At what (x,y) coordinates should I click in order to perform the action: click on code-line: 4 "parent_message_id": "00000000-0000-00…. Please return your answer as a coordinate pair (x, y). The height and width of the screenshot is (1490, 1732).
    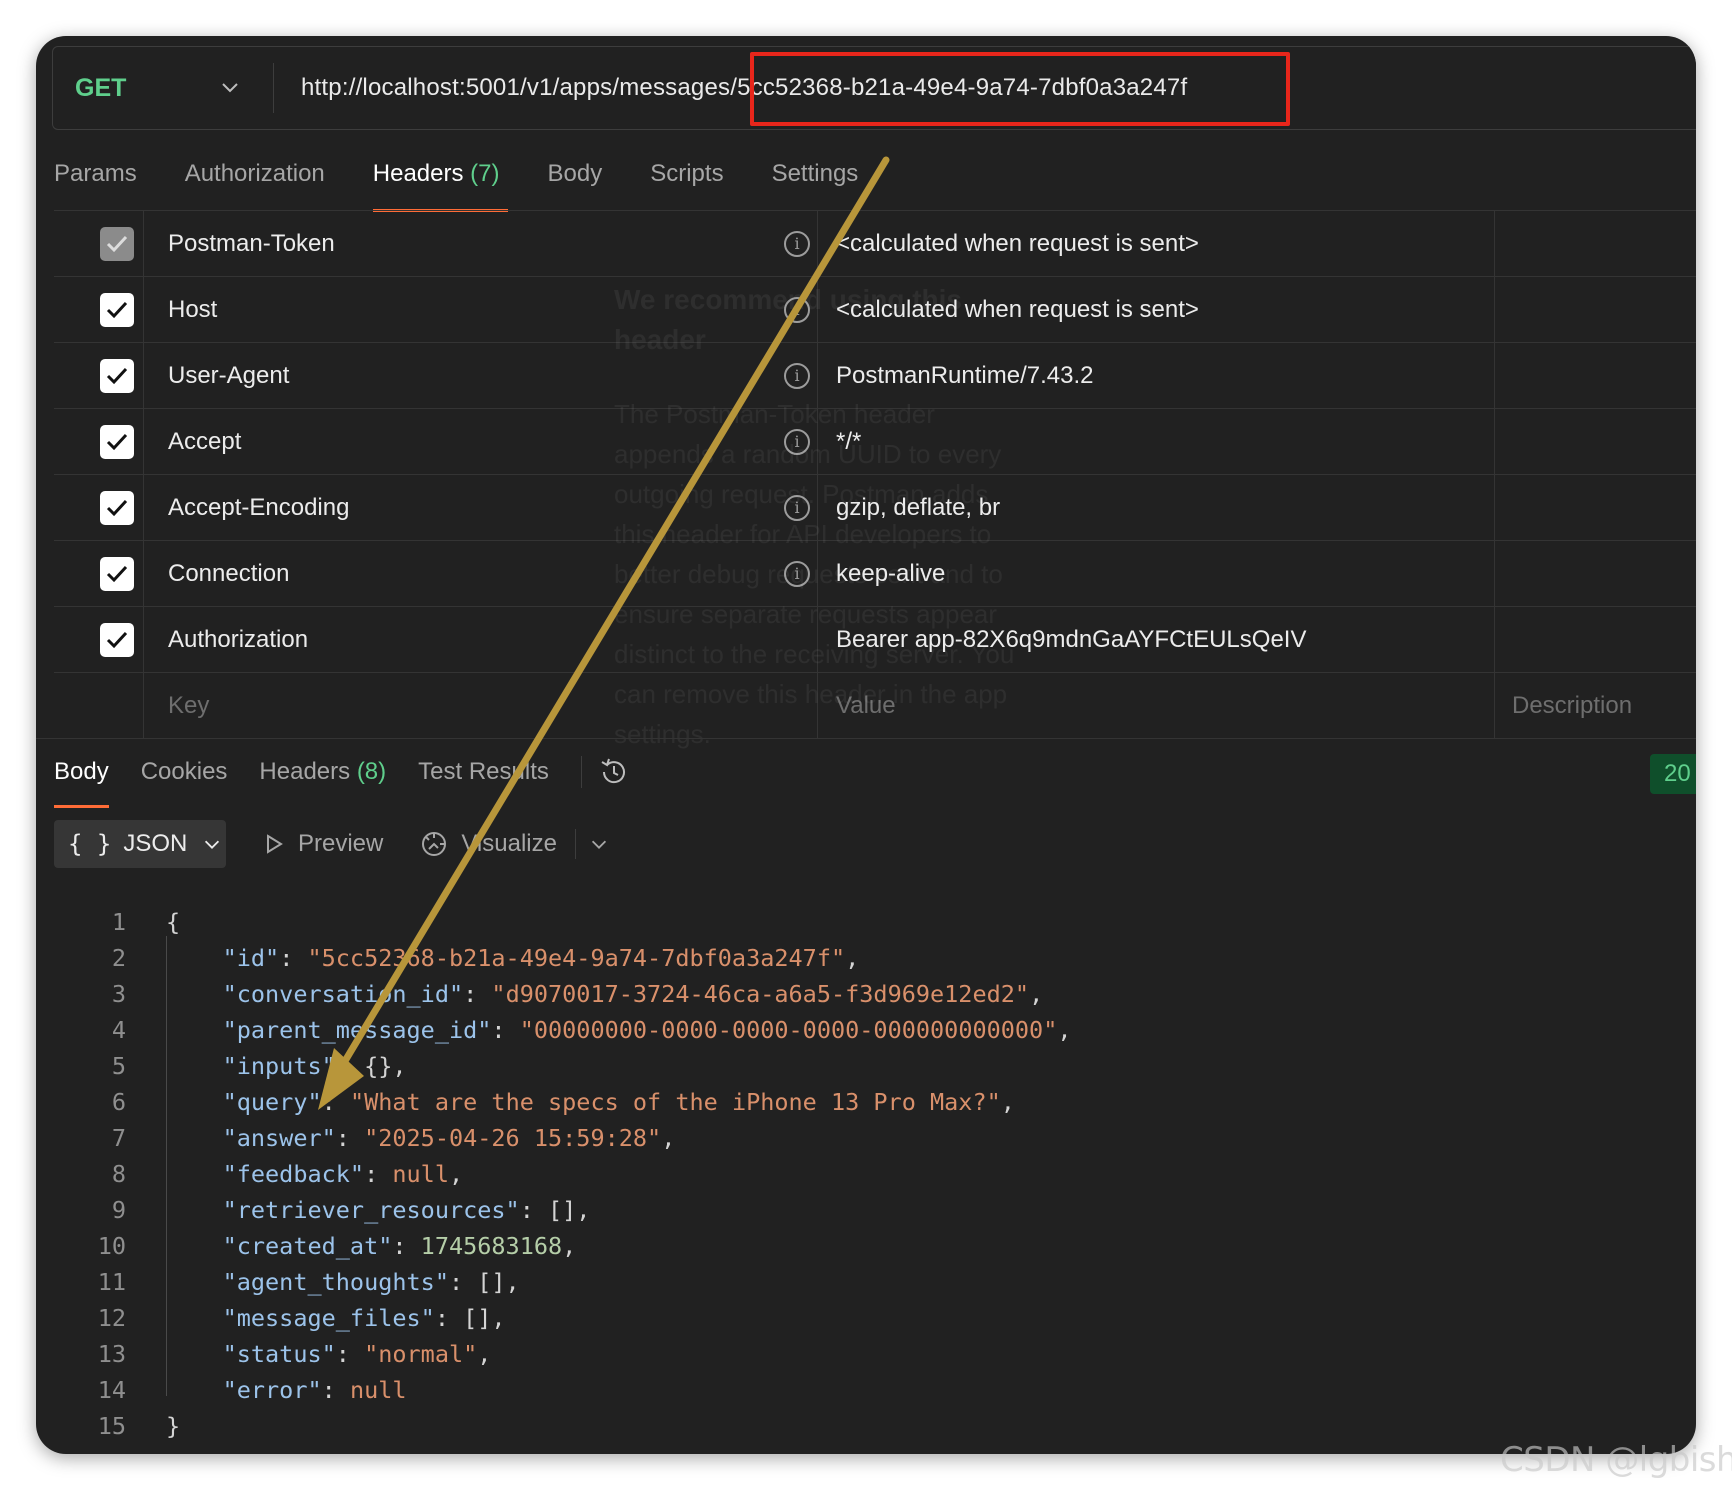
    Looking at the image, I should click on (866, 1030).